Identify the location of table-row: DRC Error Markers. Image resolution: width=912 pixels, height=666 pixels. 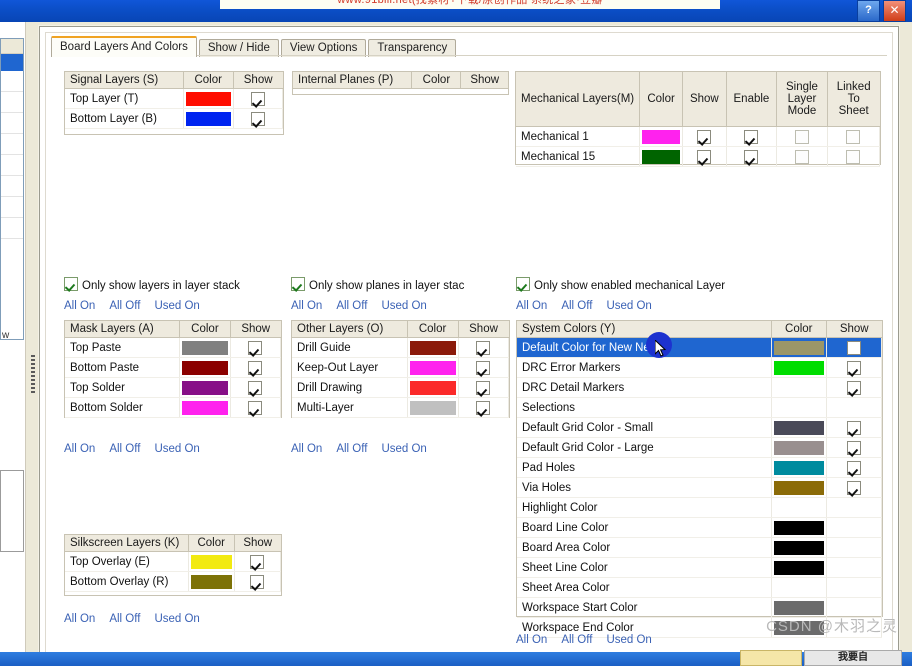
(700, 367).